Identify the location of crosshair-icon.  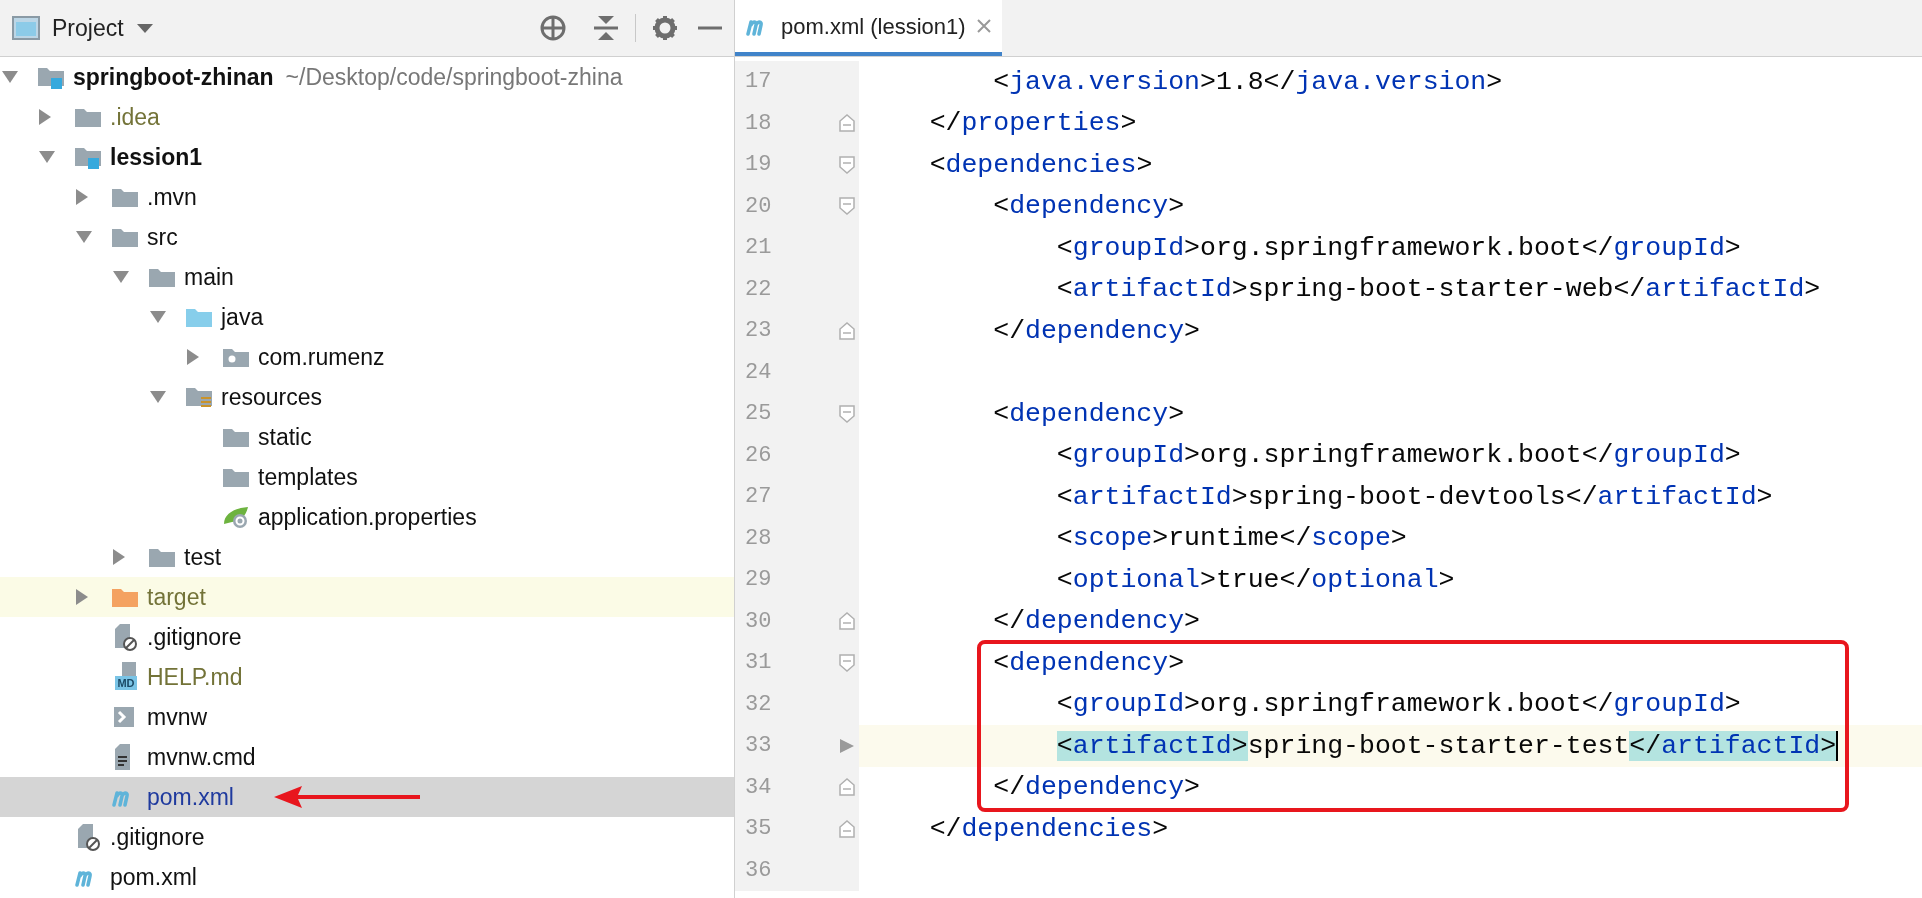
(553, 28).